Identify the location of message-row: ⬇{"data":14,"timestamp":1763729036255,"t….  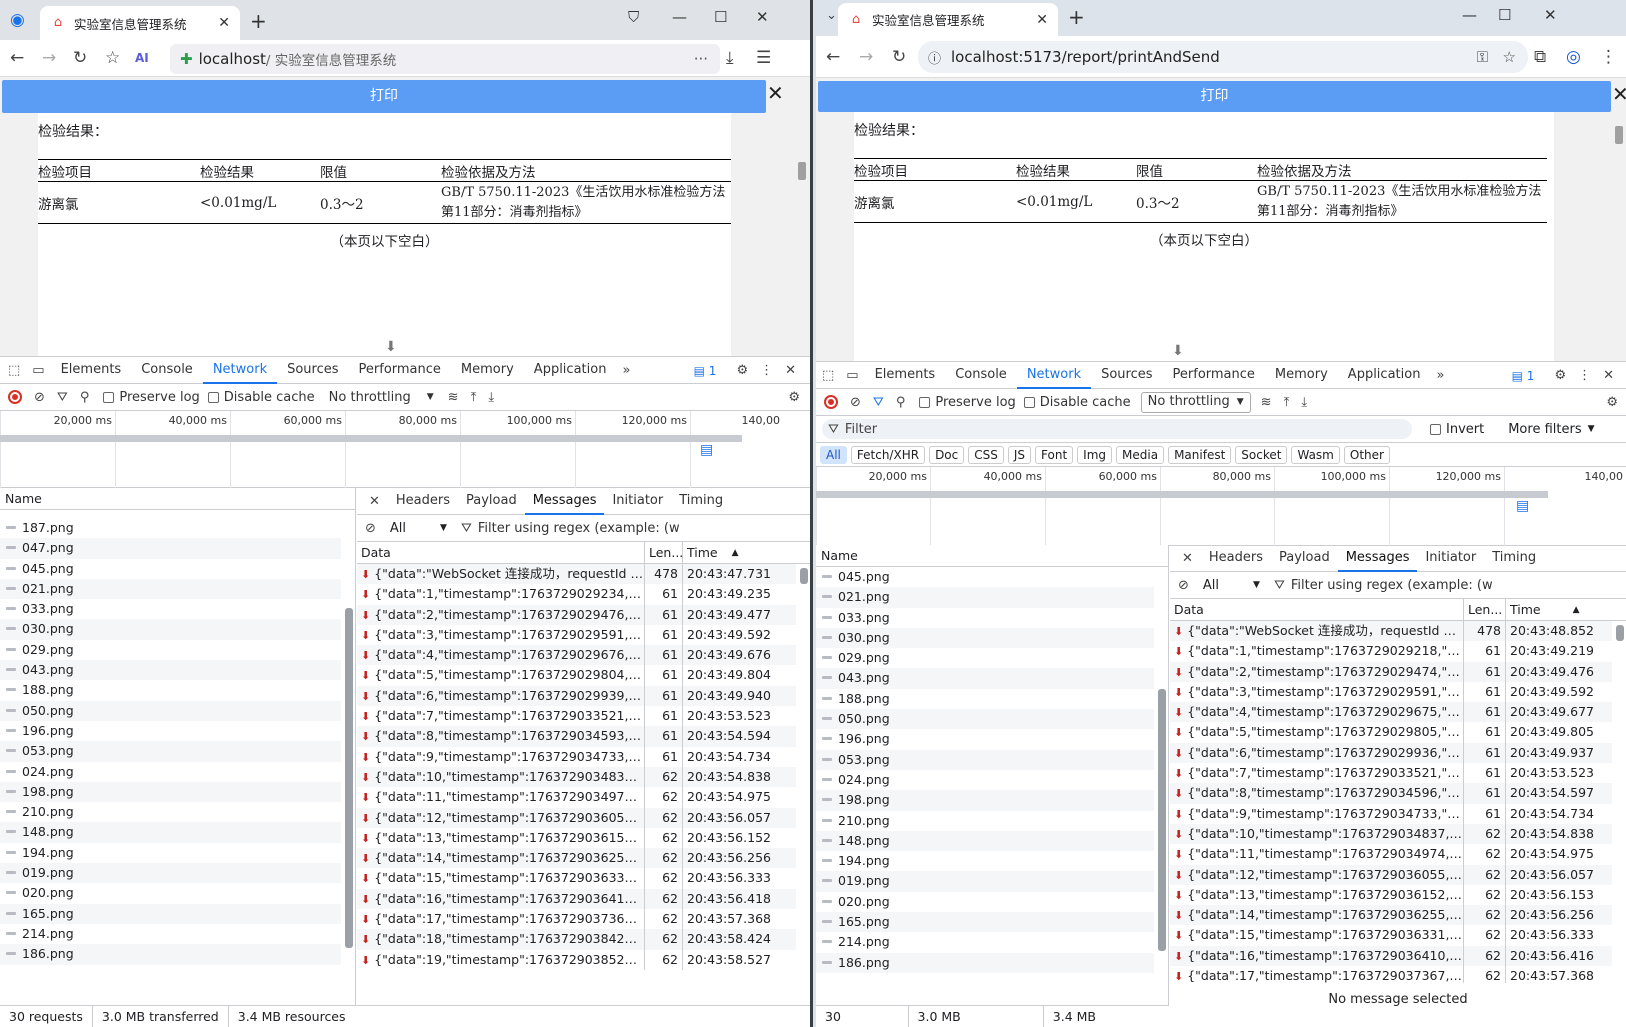
(576, 858).